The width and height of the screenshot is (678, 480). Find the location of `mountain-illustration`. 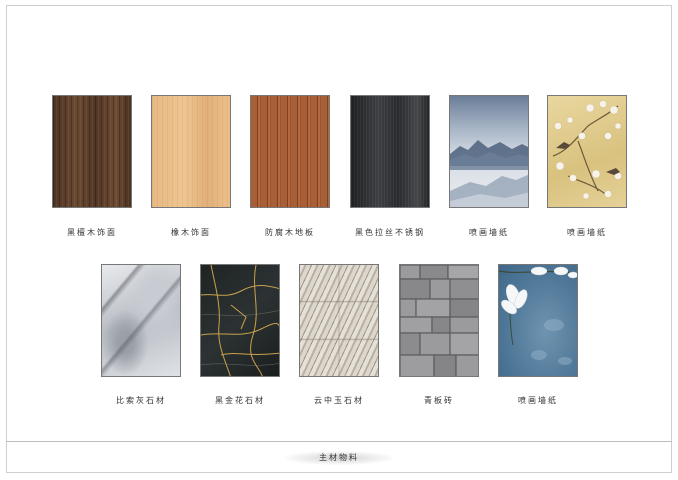

mountain-illustration is located at coordinates (489, 173).